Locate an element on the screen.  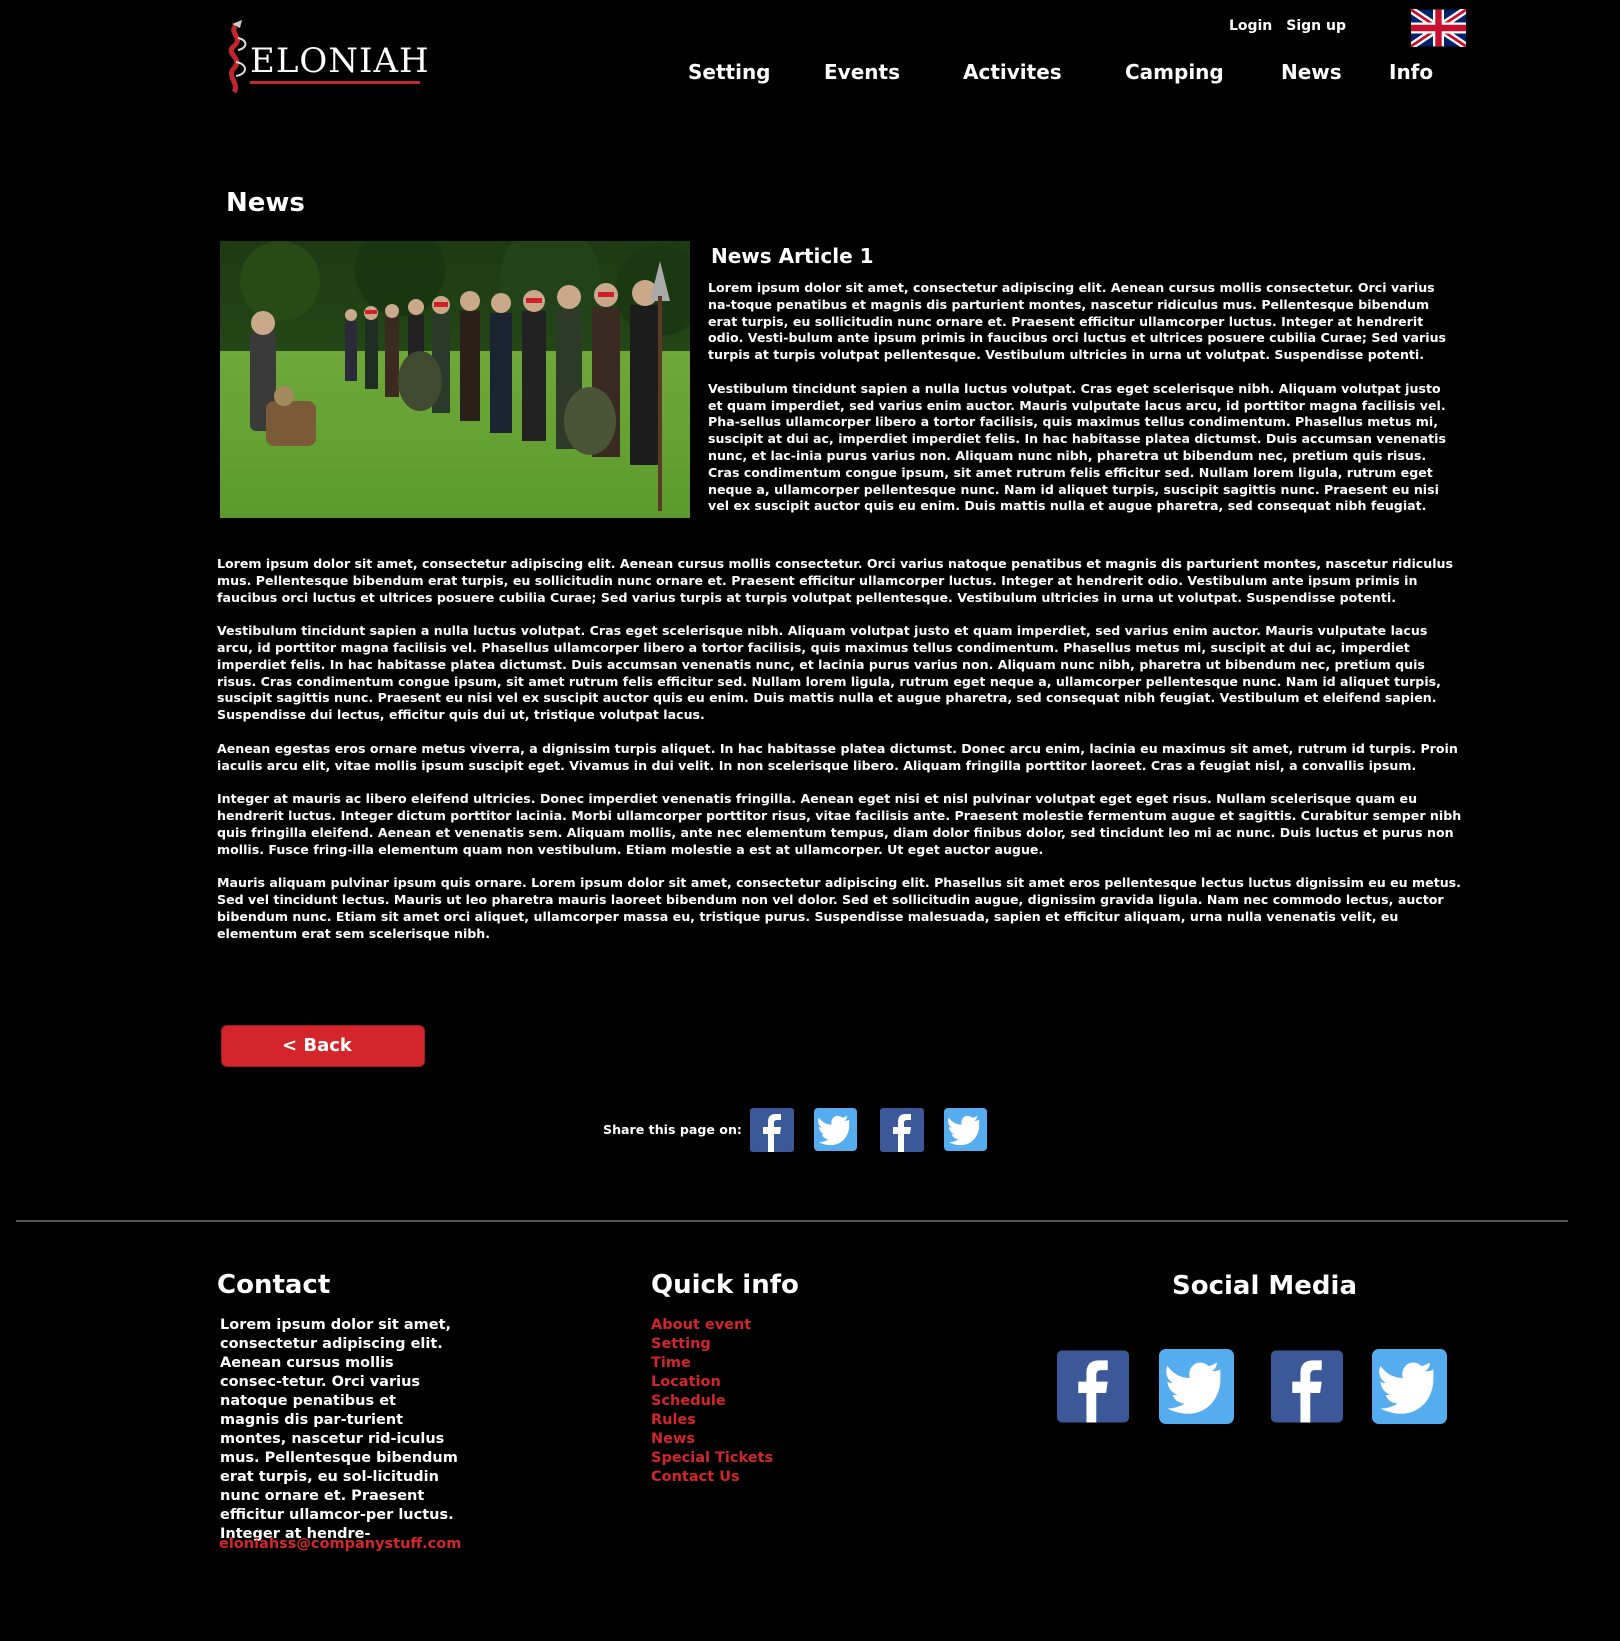
quick-link-special-tickets: Special Tickets is located at coordinates (712, 1458).